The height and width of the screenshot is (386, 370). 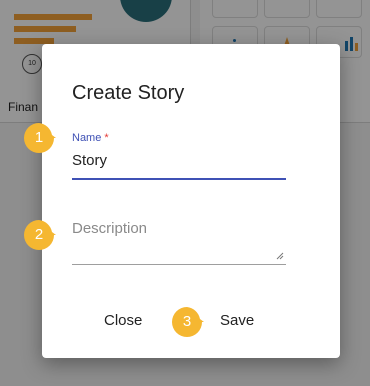 I want to click on name-field: Name *, so click(x=179, y=158).